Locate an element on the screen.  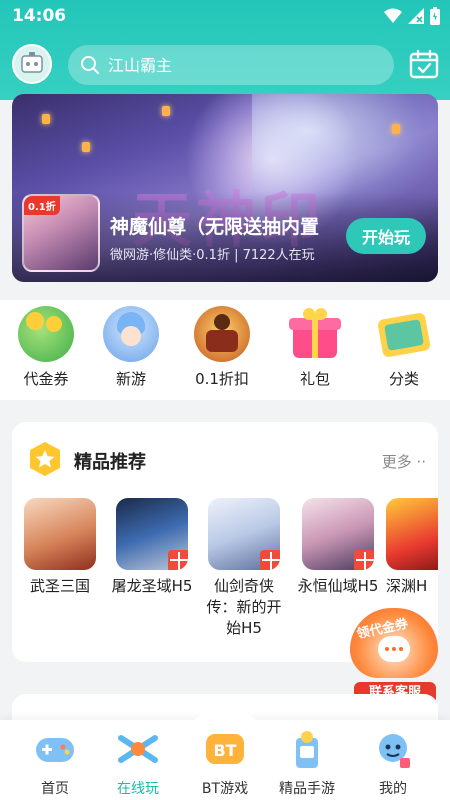
category-label: 礼包 is located at coordinates (314, 379).